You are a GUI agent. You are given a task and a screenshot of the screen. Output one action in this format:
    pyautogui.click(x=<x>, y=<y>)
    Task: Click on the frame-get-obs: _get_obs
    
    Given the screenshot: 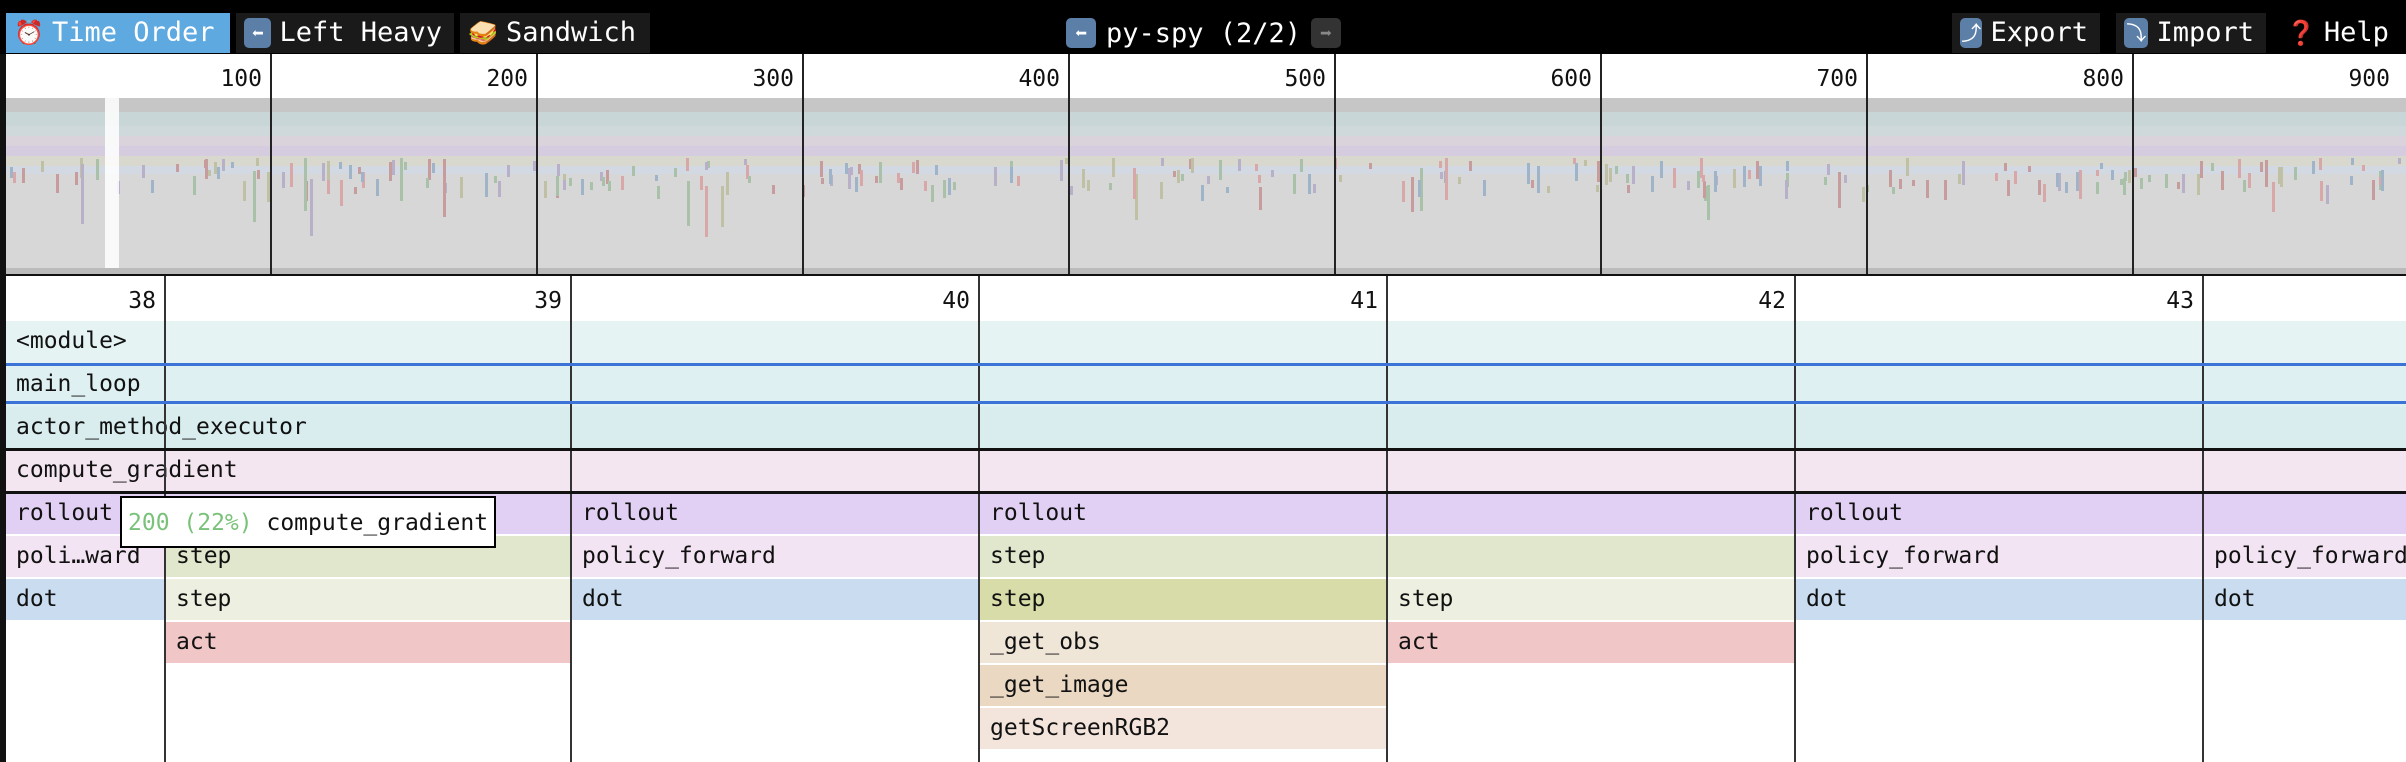 What is the action you would take?
    pyautogui.click(x=1183, y=642)
    